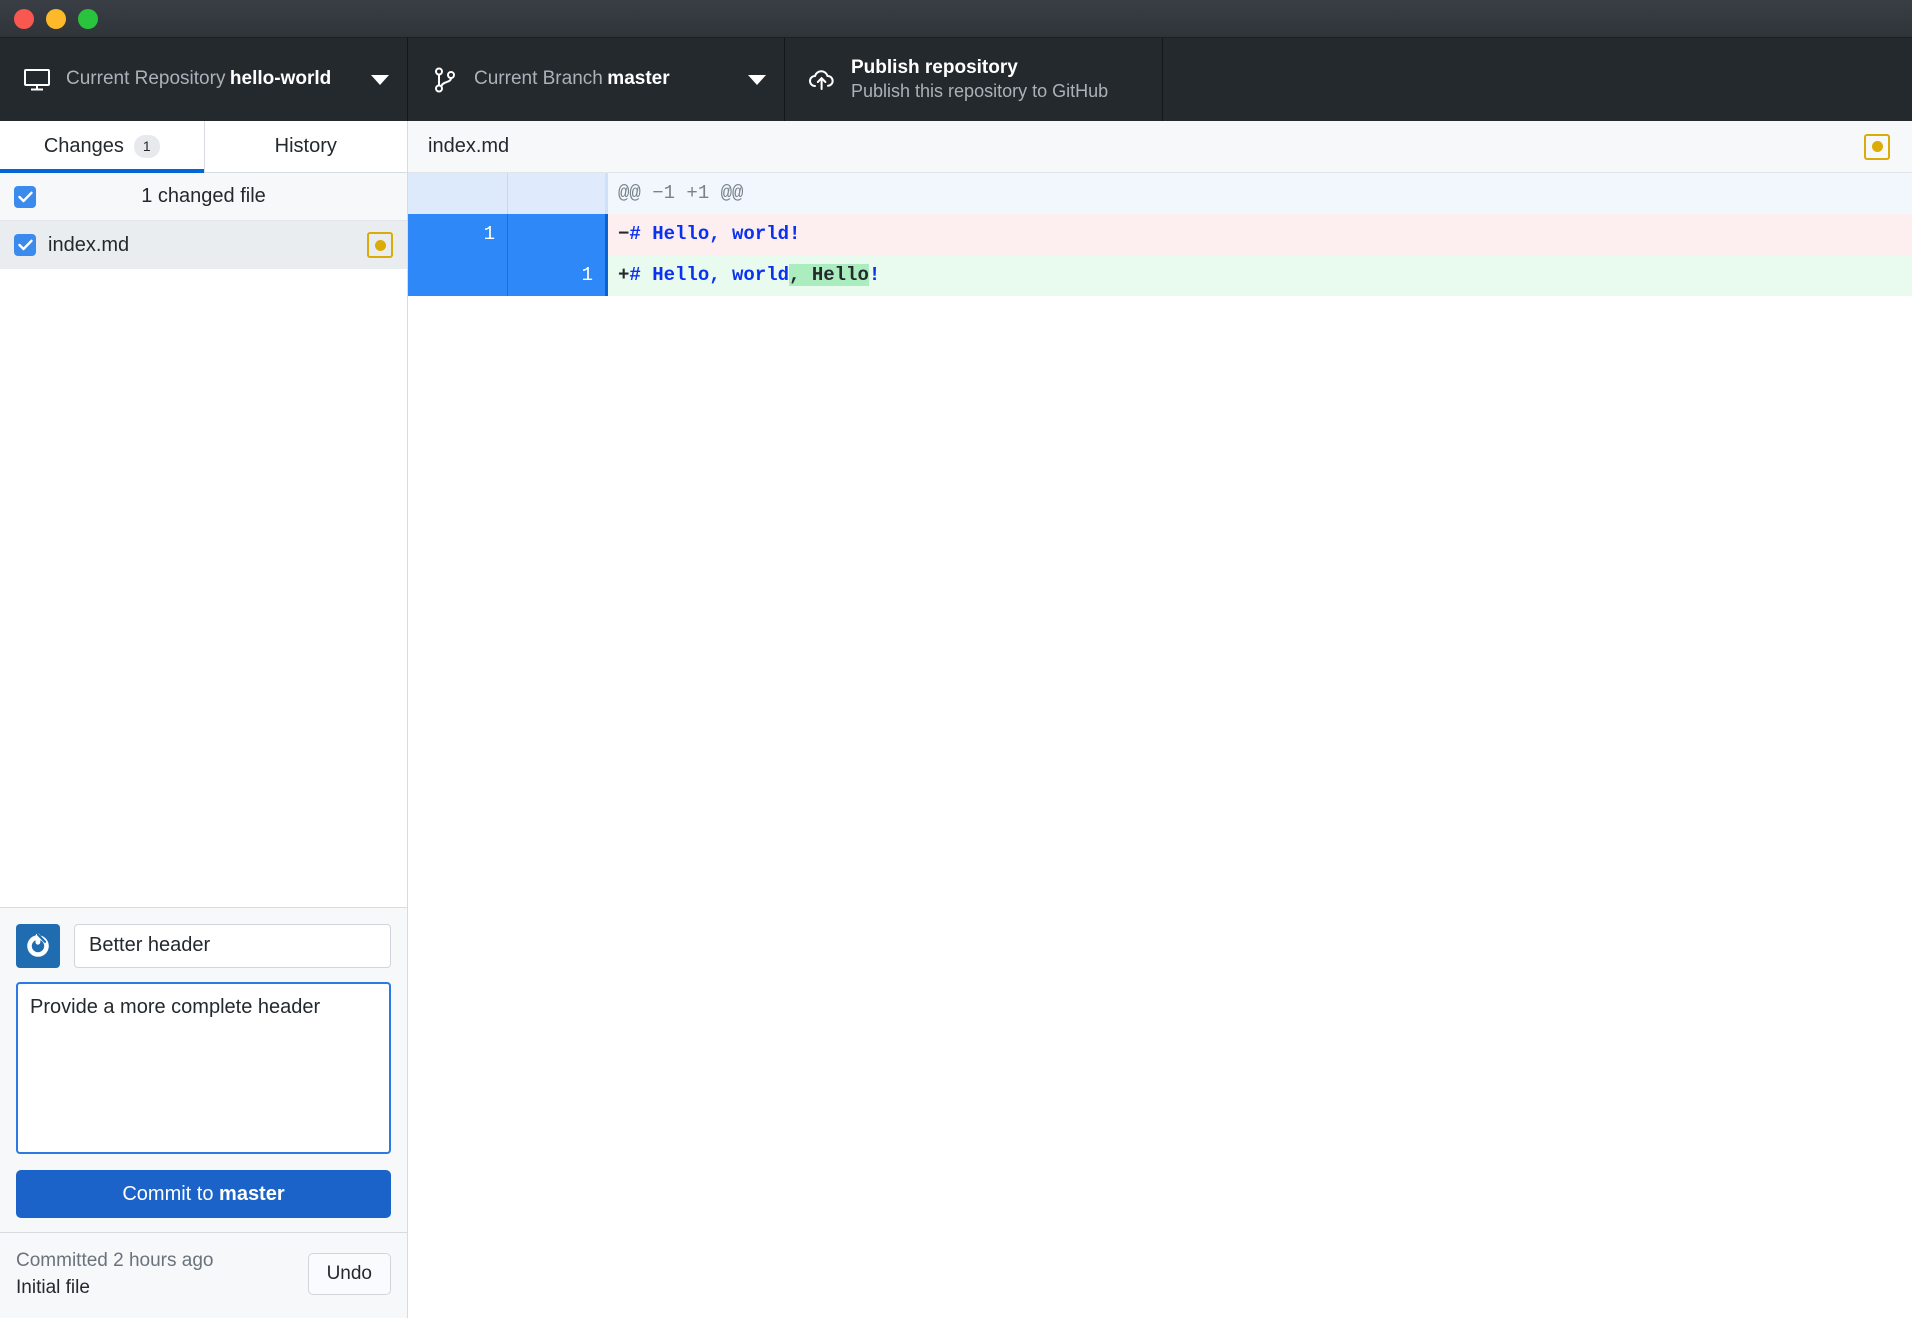 The width and height of the screenshot is (1912, 1318). I want to click on removed-new-line-number, so click(558, 234).